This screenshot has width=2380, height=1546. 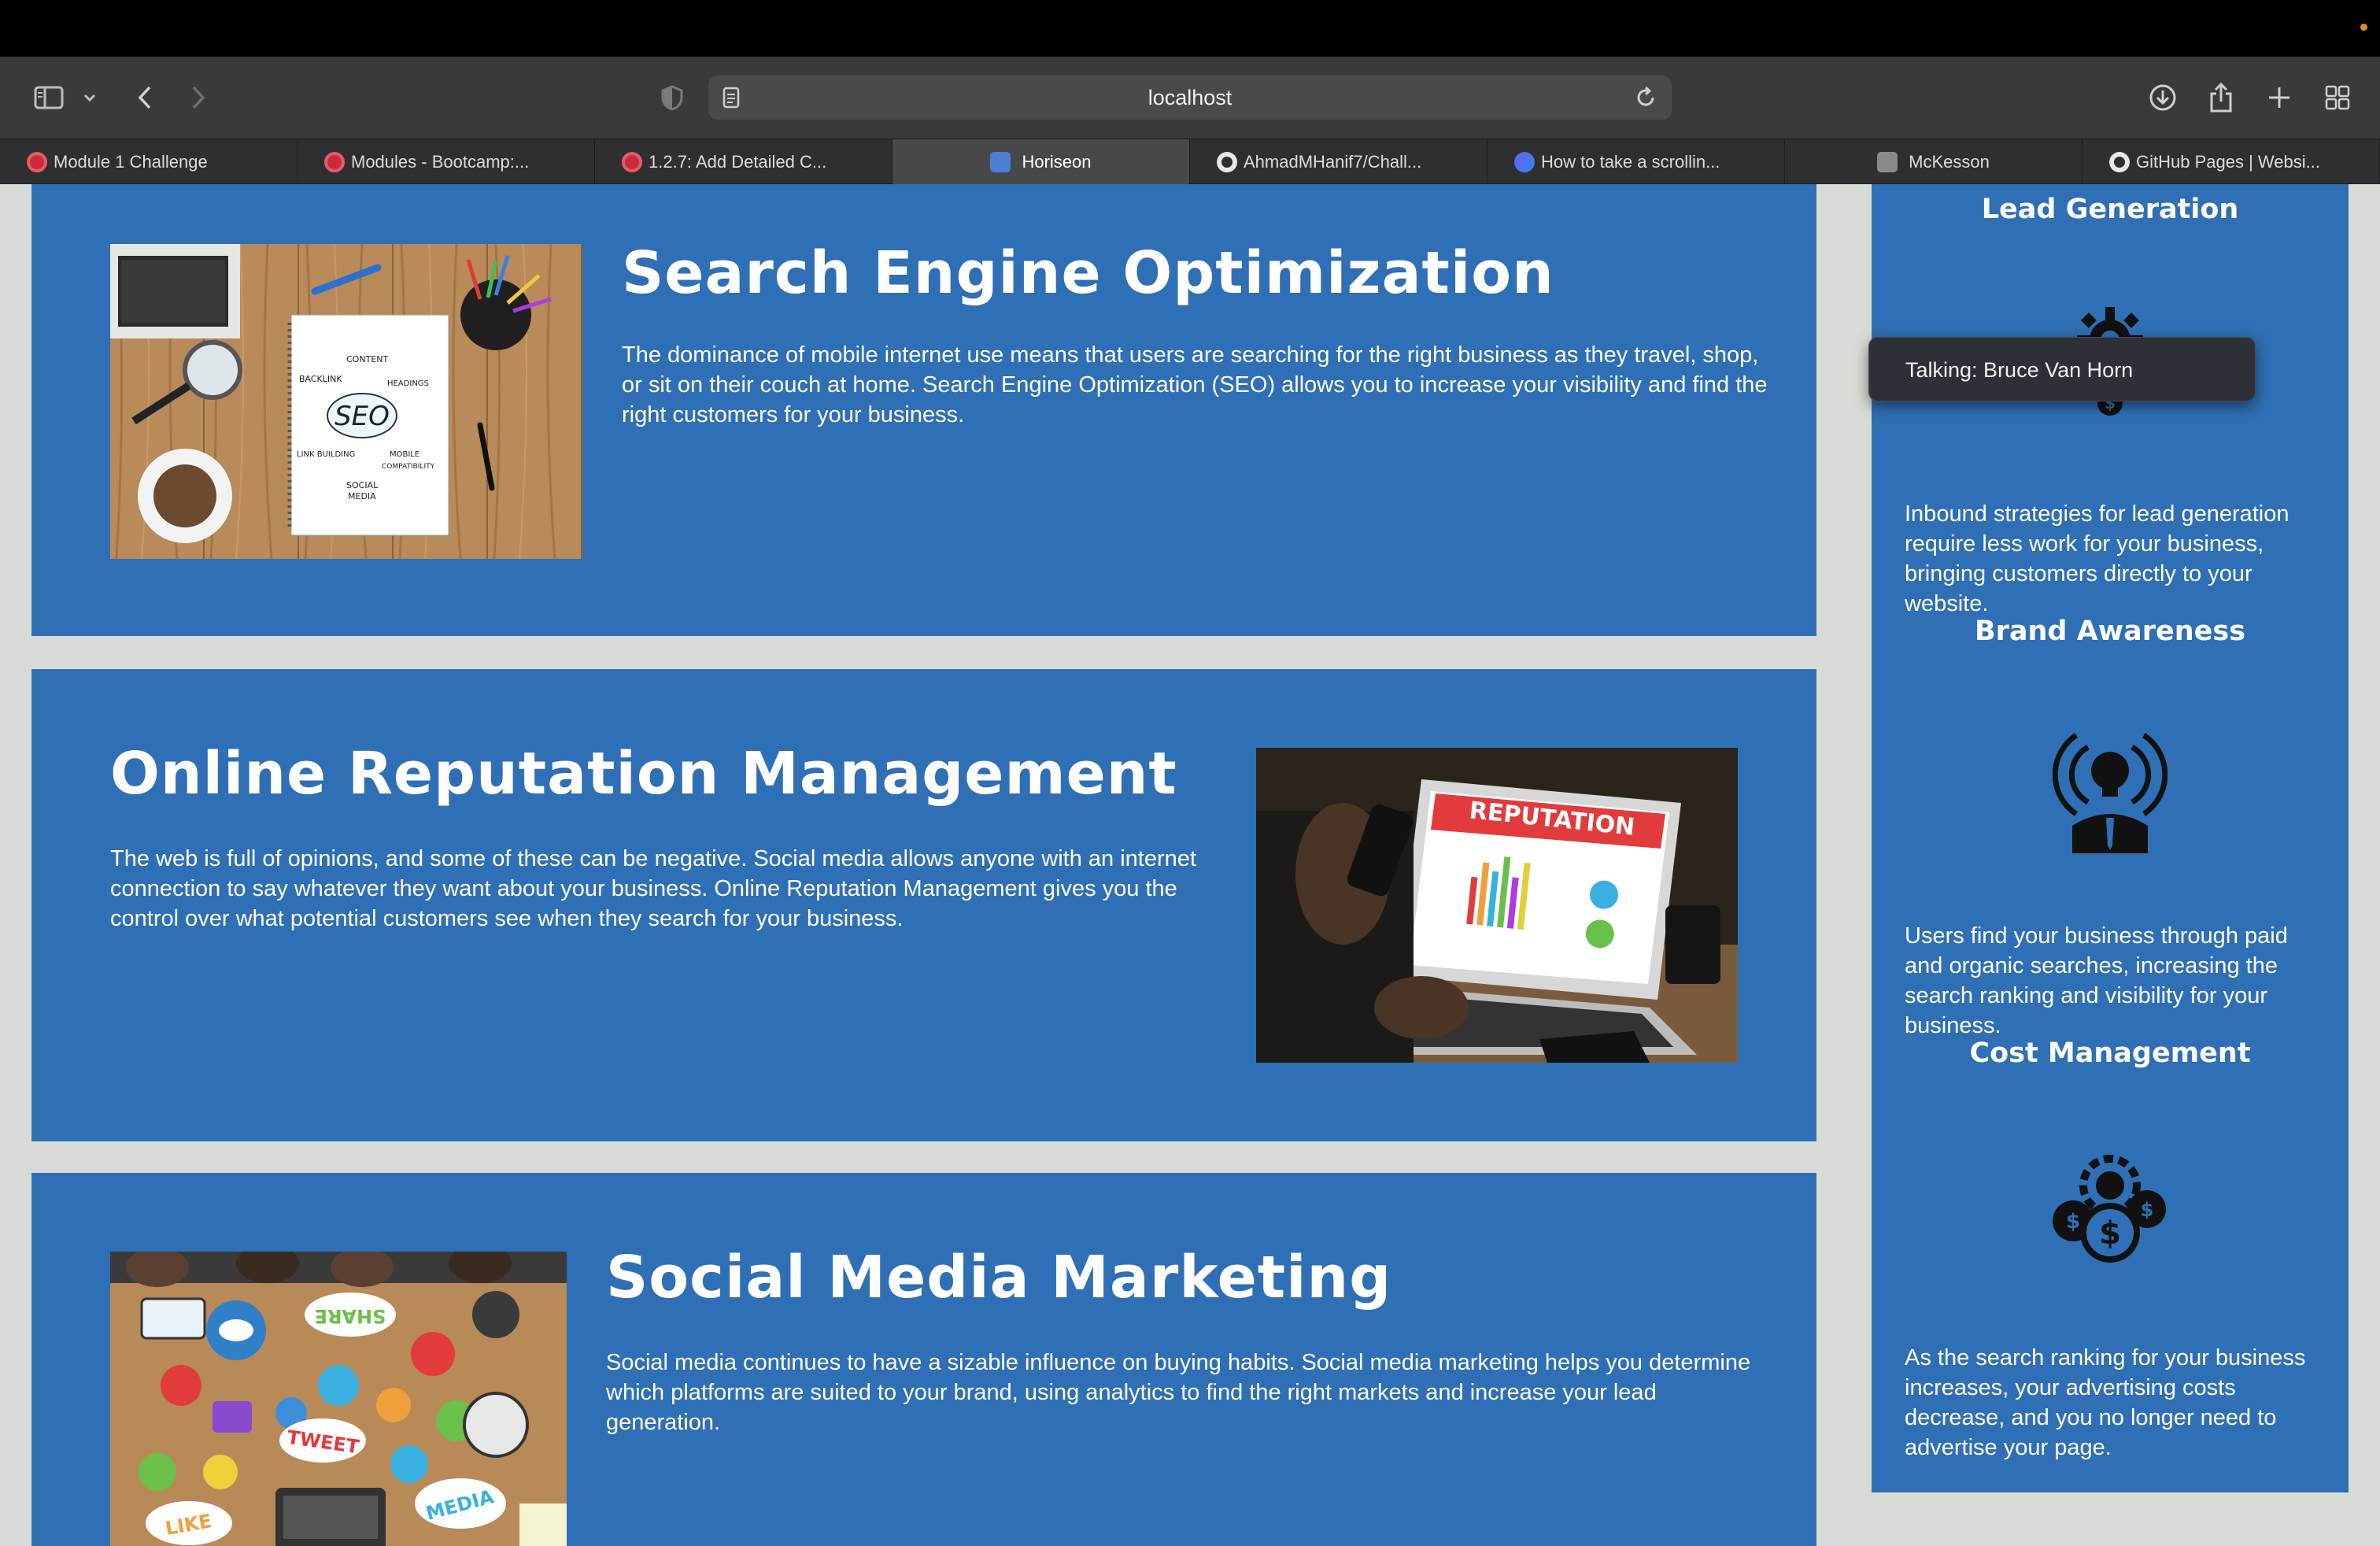 I want to click on back-icon, so click(x=145, y=98).